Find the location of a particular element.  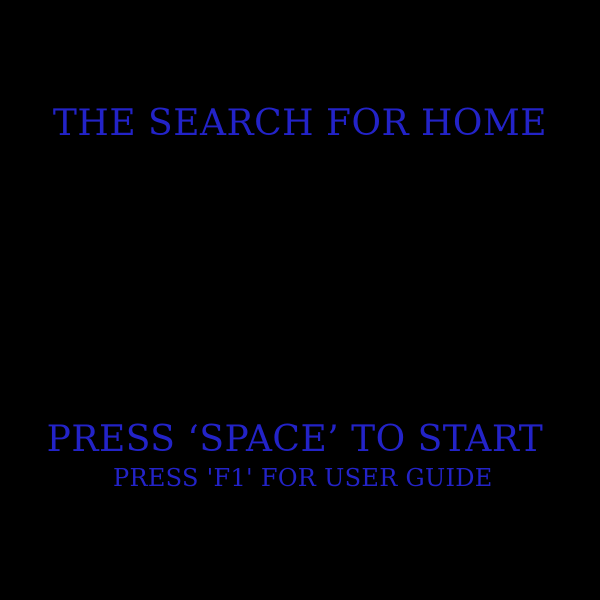

game-title: The Search for Home is located at coordinates (300, 123).